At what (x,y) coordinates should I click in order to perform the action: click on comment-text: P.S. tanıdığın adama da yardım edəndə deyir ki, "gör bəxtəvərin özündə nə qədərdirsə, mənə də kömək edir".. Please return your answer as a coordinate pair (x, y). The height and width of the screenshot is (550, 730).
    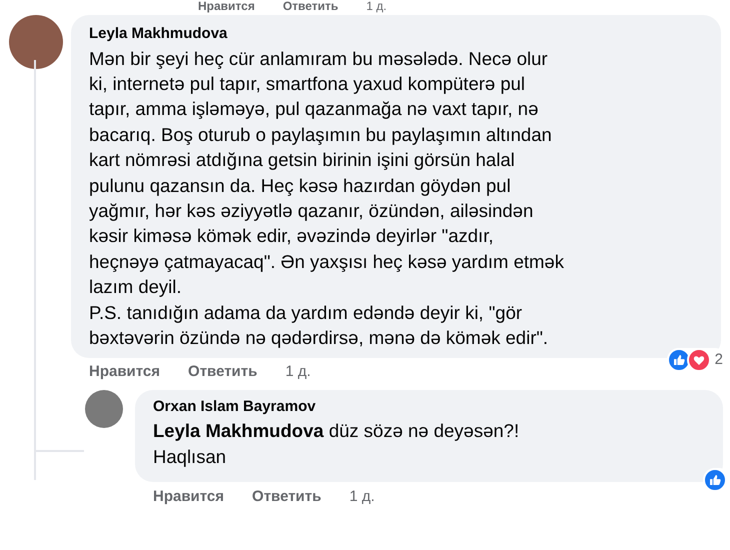
    Looking at the image, I should click on (319, 325).